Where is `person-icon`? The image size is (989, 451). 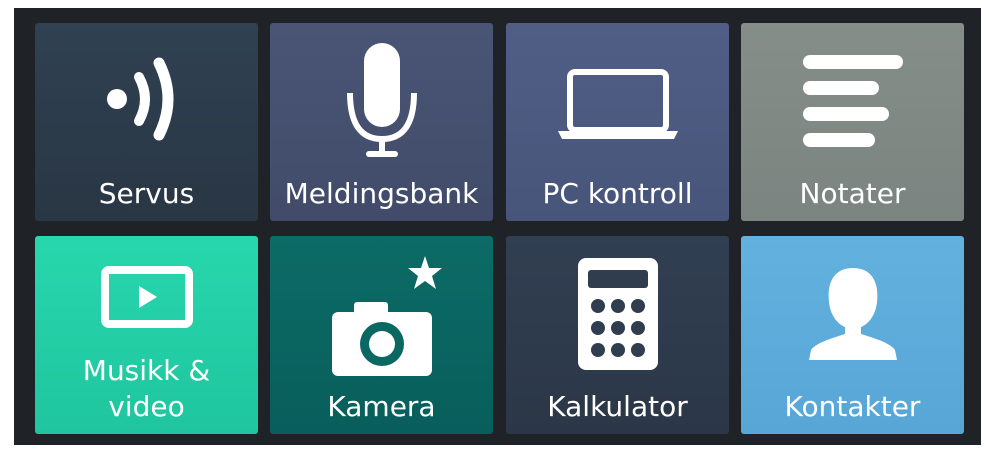 person-icon is located at coordinates (853, 314).